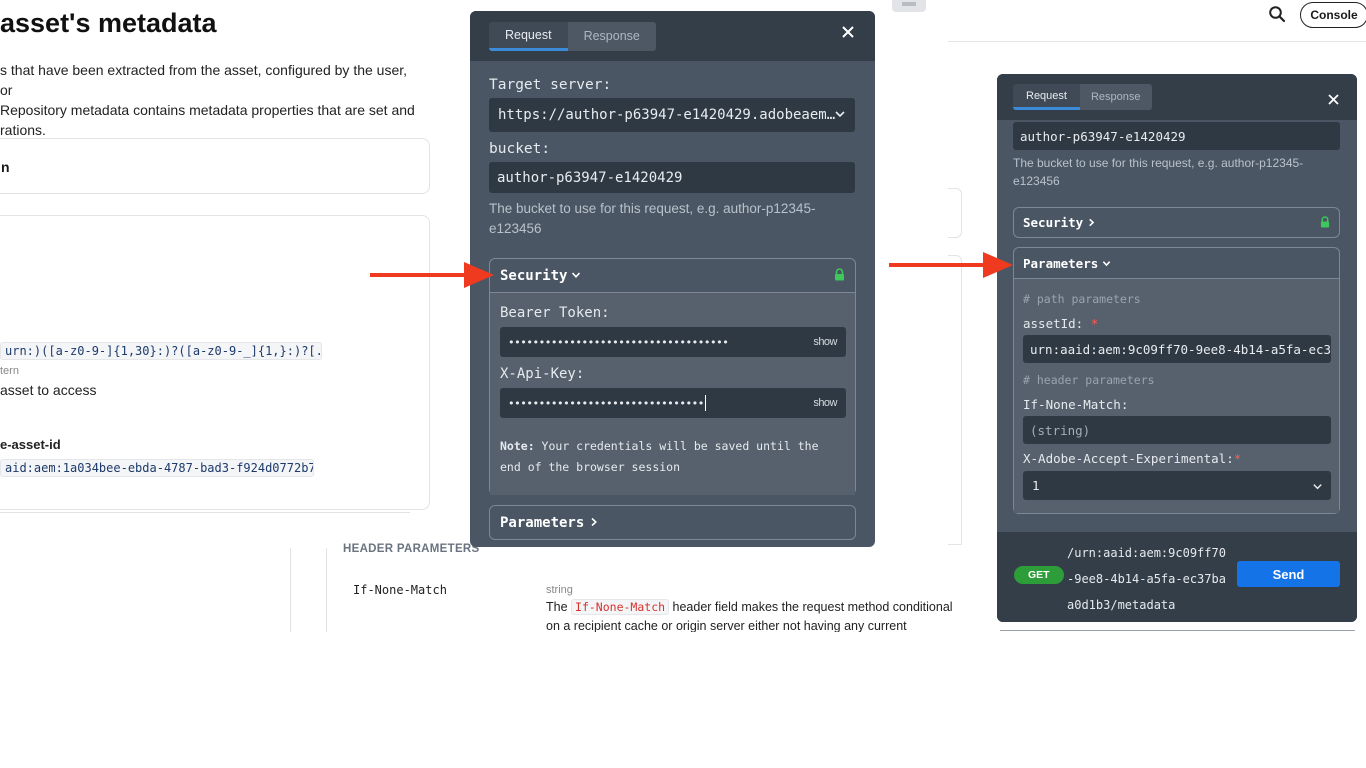 Image resolution: width=1366 pixels, height=768 pixels. Describe the element at coordinates (673, 403) in the screenshot. I see `api-key-input: •••••••••••••••••••••••••••••••• show` at that location.